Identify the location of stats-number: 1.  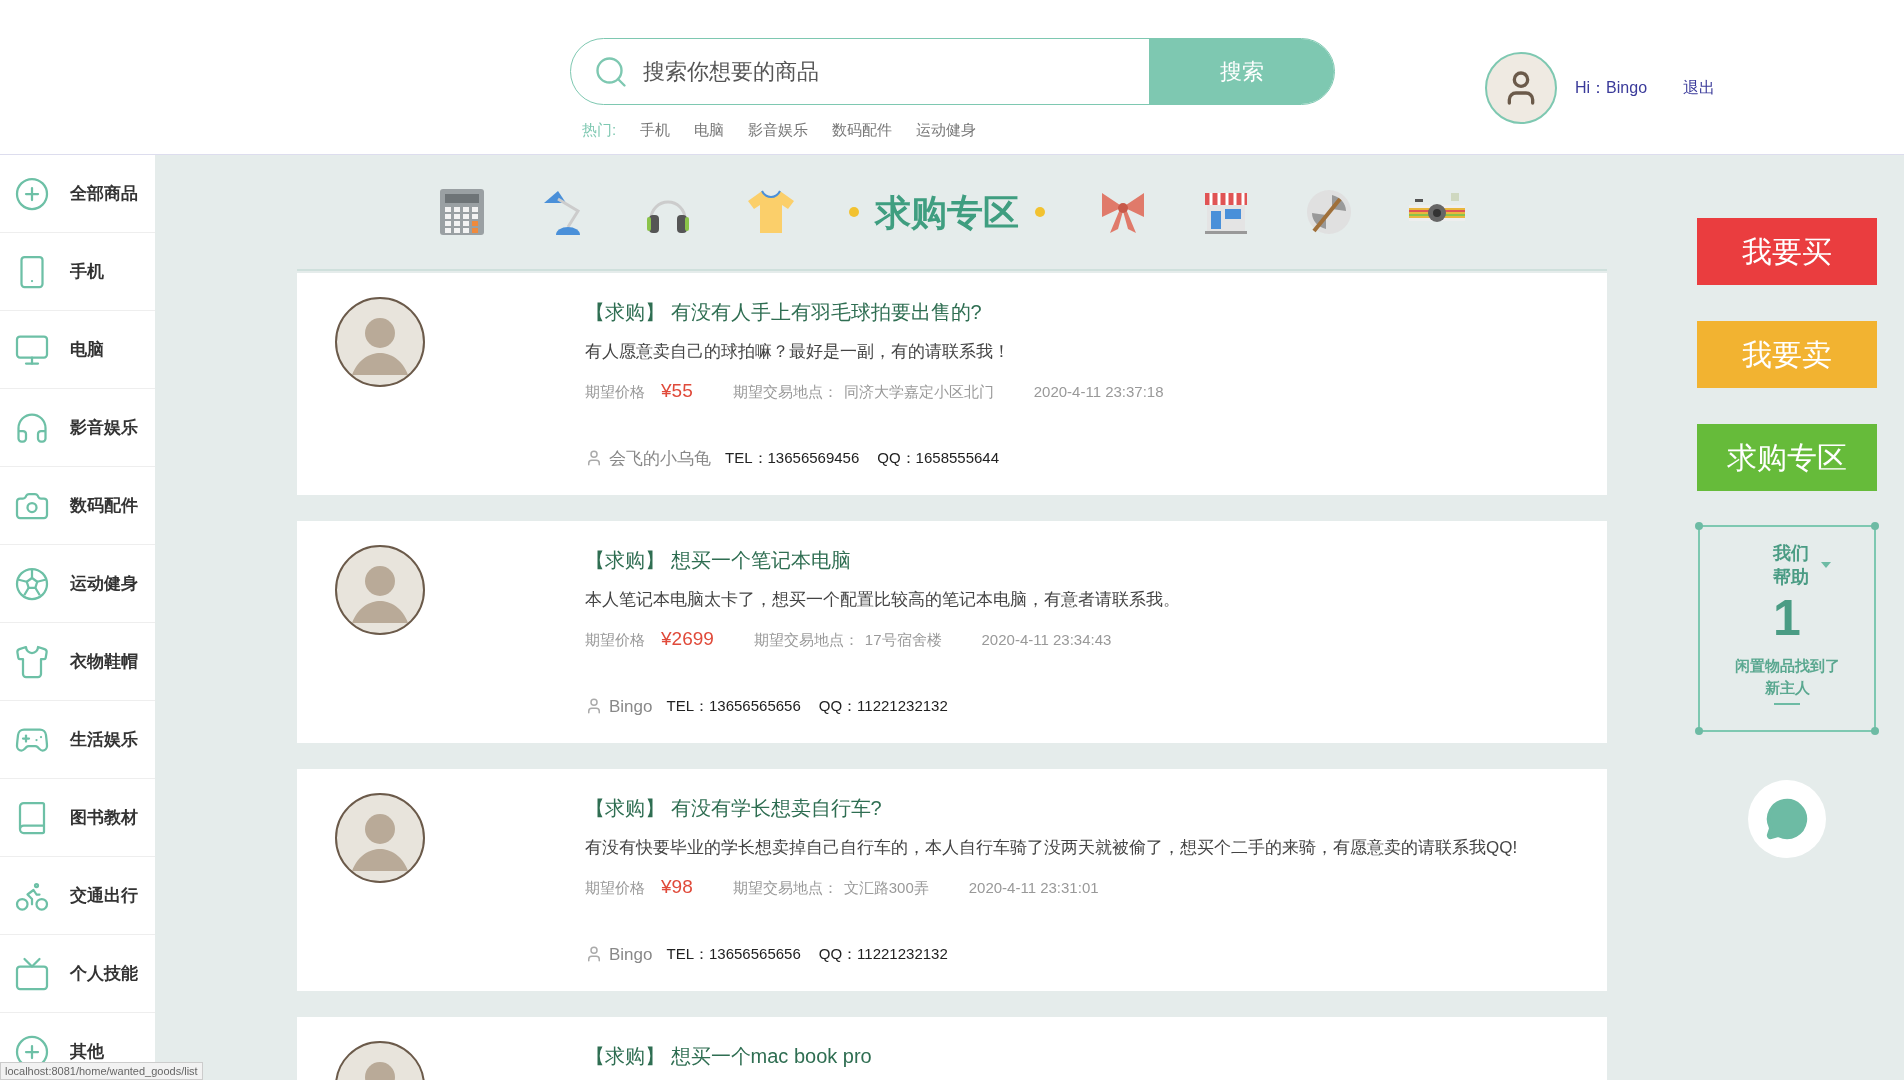
(1787, 618).